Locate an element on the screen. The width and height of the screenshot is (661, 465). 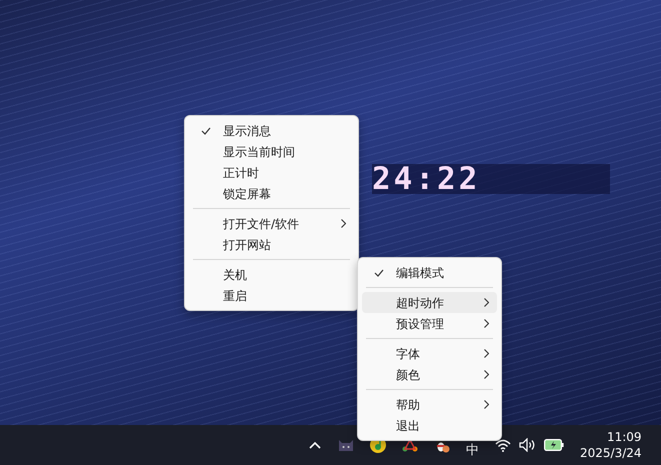
menu-item: 显示当前时间 is located at coordinates (271, 151).